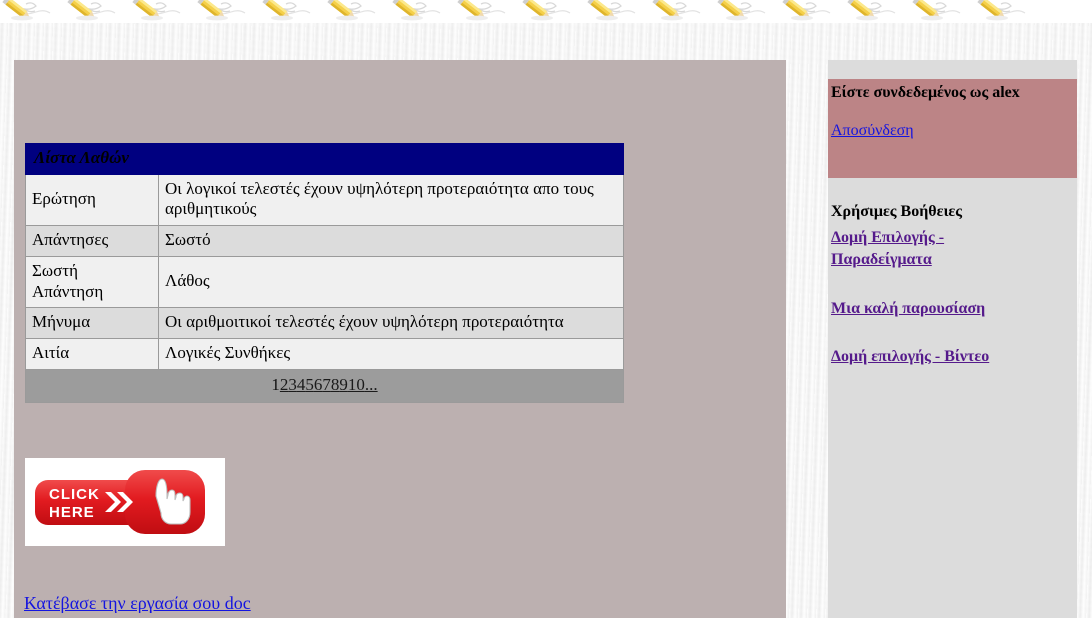 This screenshot has height=618, width=1092. Describe the element at coordinates (872, 131) in the screenshot. I see `logout-link: Αποσύνδεση` at that location.